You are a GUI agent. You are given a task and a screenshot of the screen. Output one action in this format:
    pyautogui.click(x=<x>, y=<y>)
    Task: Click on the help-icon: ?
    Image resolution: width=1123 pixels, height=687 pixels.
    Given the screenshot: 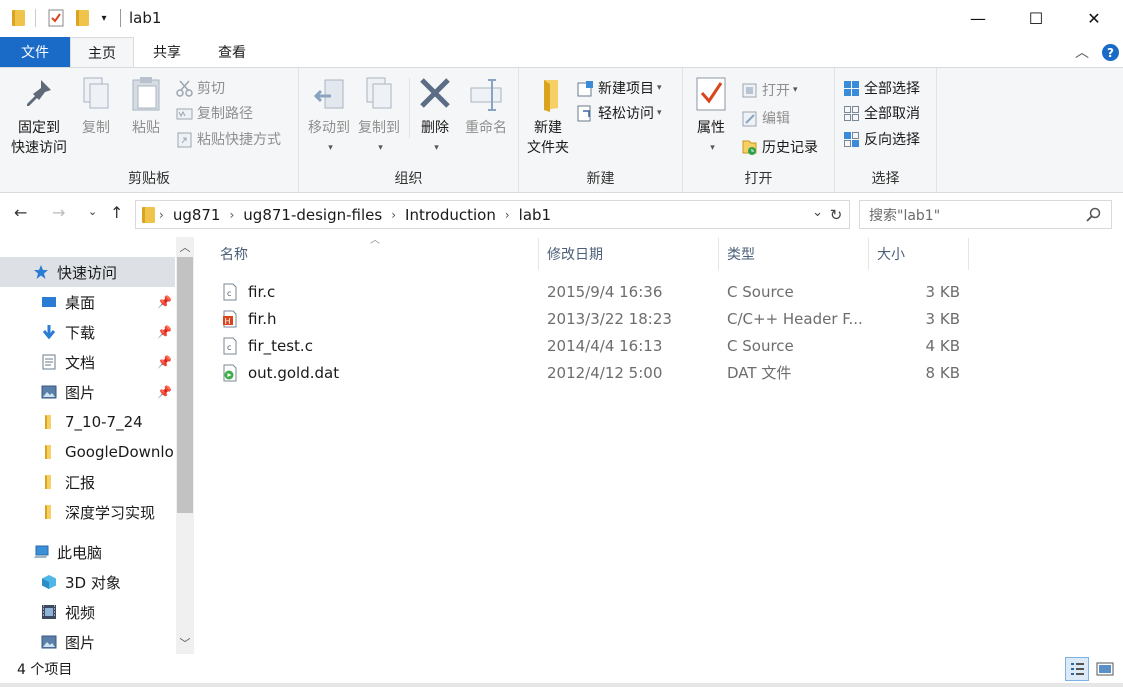 What is the action you would take?
    pyautogui.click(x=1110, y=52)
    